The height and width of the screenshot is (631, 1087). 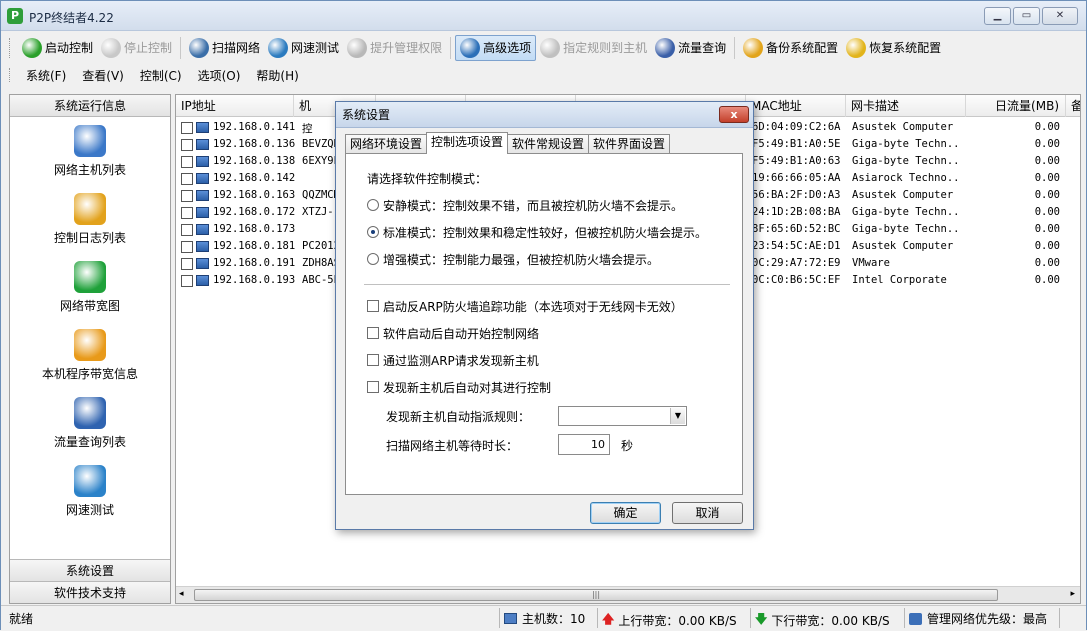 What do you see at coordinates (373, 333) in the screenshot?
I see `checkbox-auto-start-control` at bounding box center [373, 333].